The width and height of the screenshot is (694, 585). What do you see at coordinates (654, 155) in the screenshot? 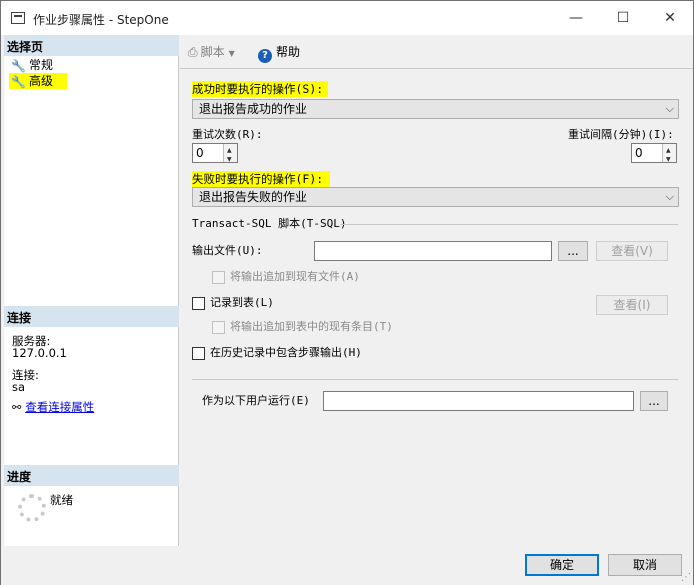
I see `retry-interval-stepper: 0` at bounding box center [654, 155].